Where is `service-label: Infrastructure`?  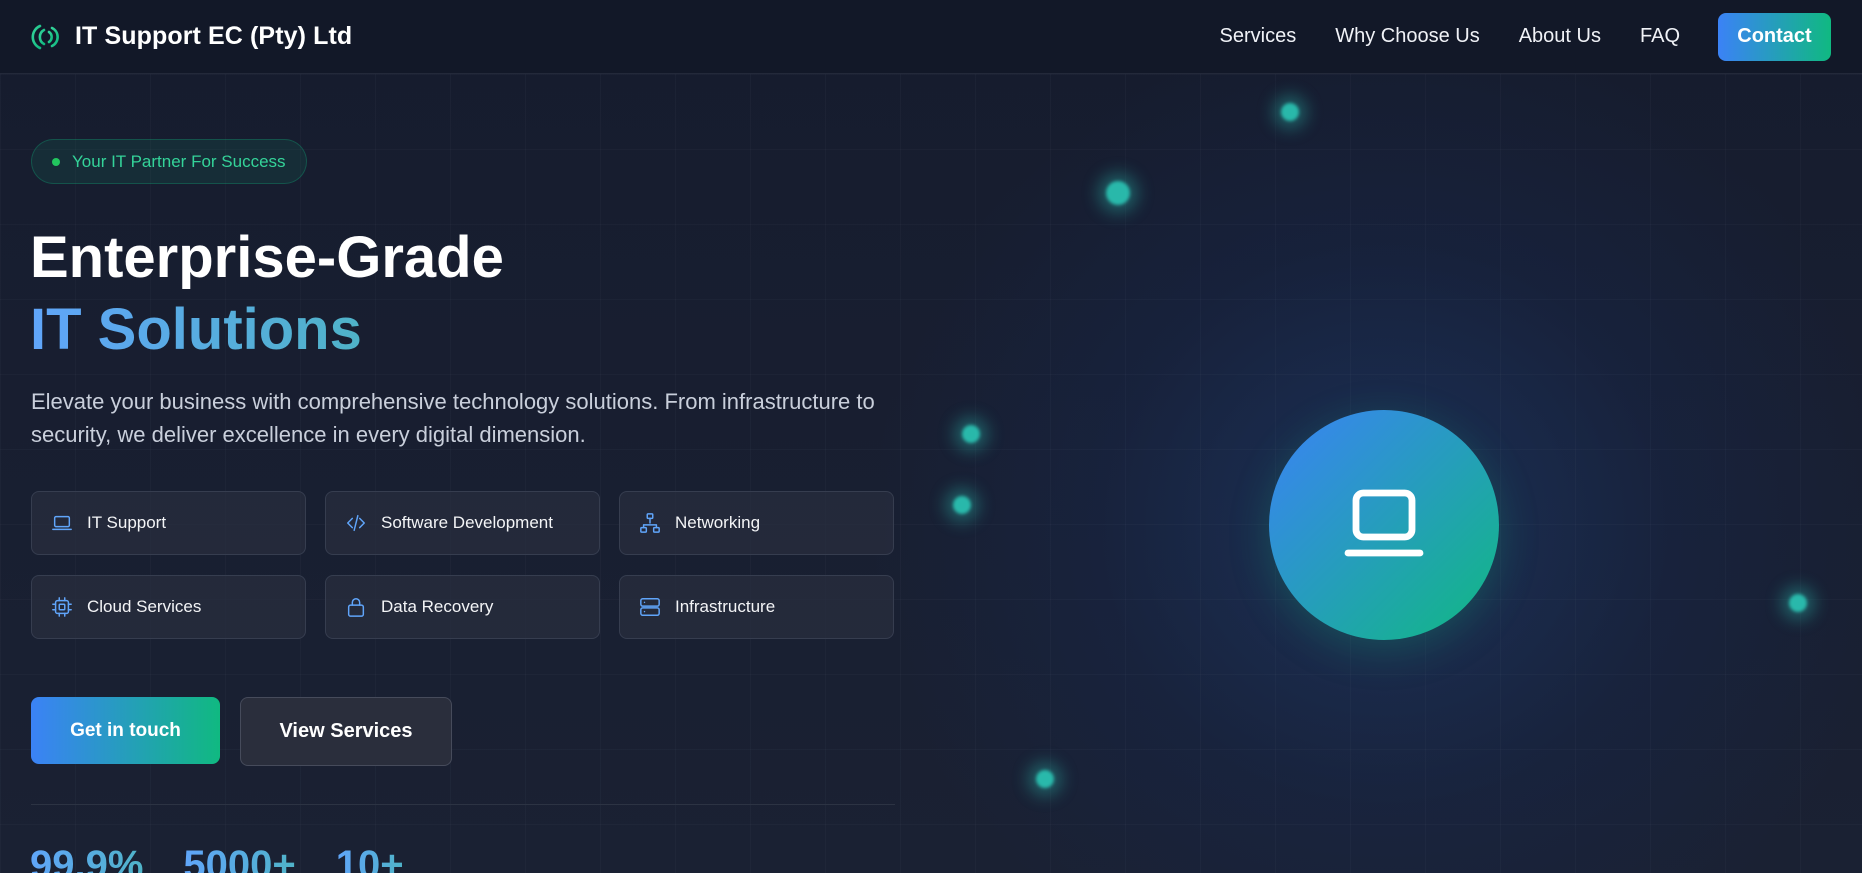
service-label: Infrastructure is located at coordinates (725, 606).